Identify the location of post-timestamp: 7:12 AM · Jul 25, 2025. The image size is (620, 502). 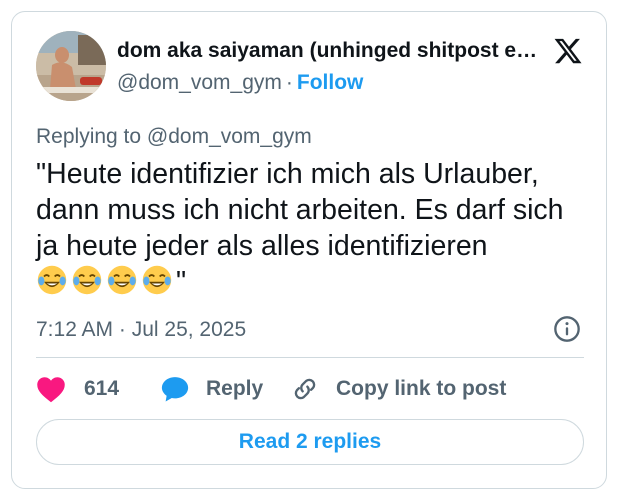
(141, 330).